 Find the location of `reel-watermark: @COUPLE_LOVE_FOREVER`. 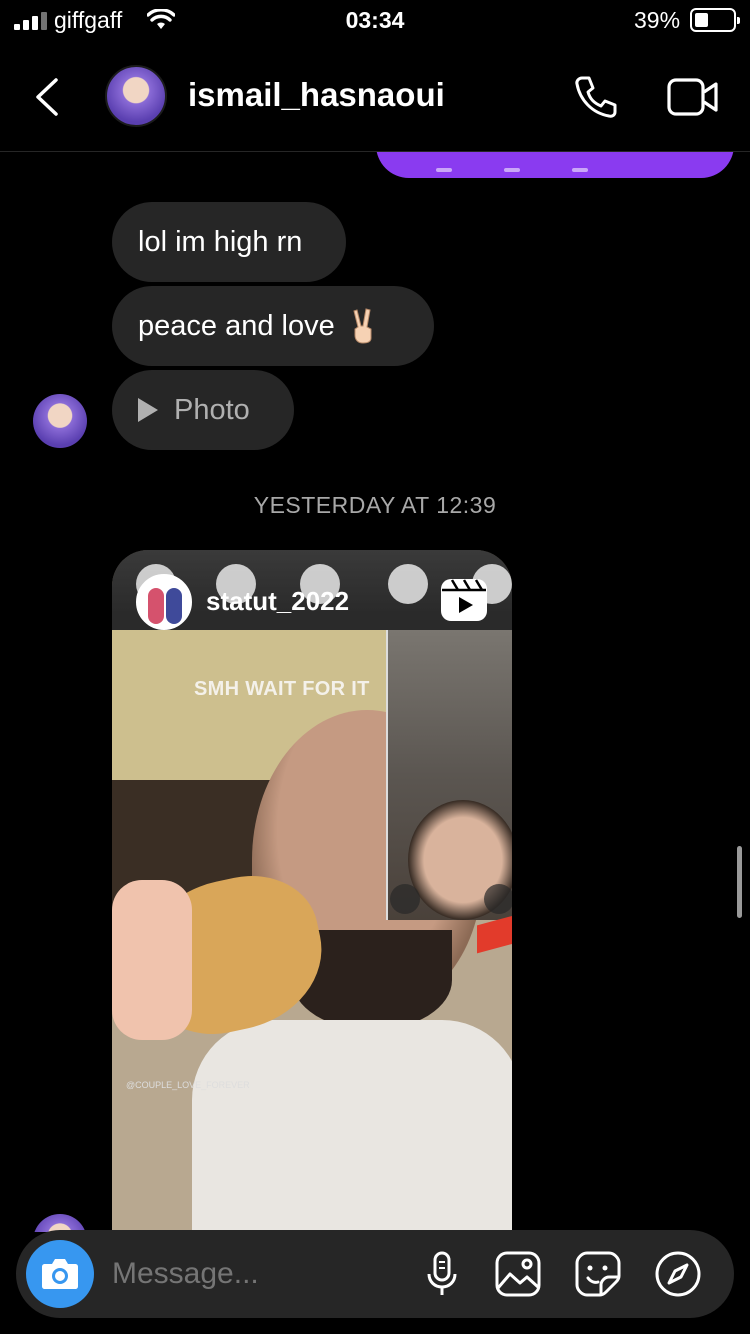

reel-watermark: @COUPLE_LOVE_FOREVER is located at coordinates (188, 1085).